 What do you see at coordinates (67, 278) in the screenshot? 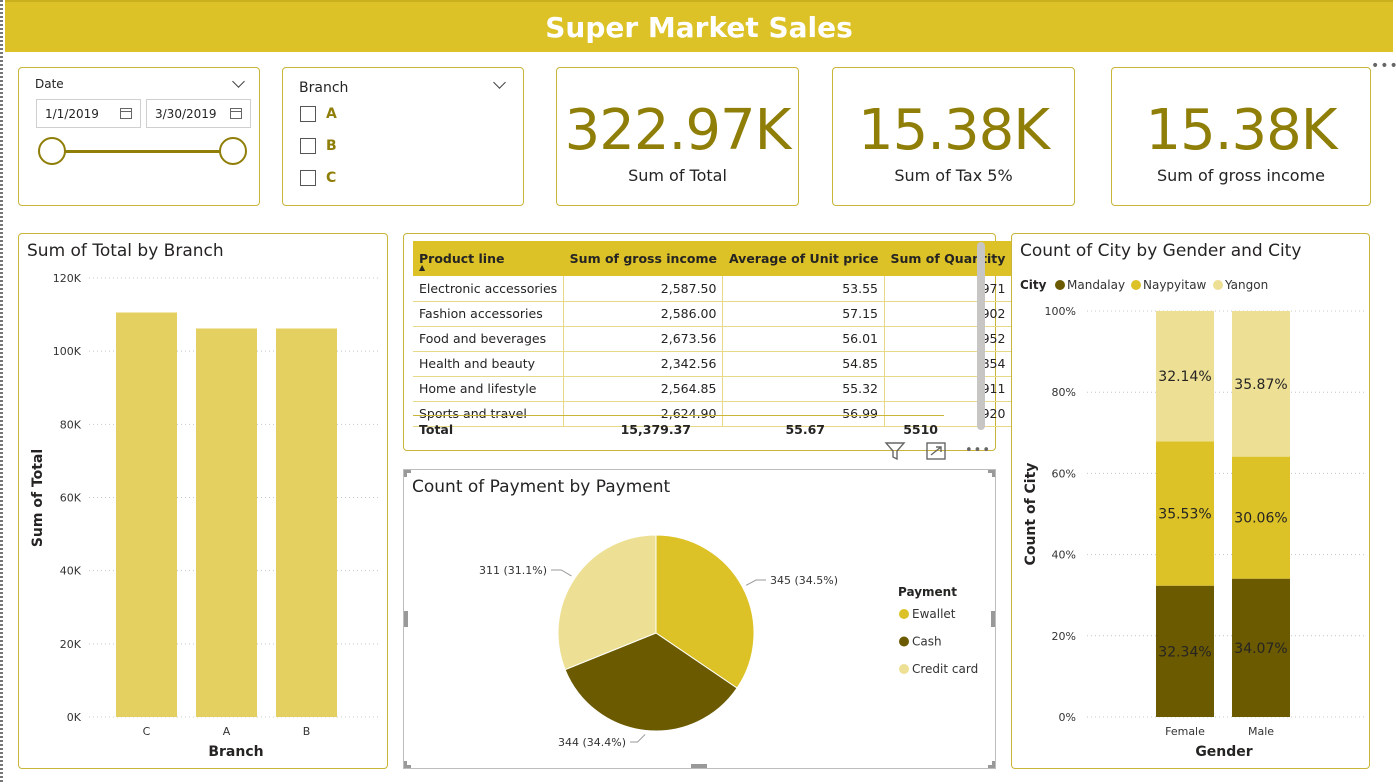
I see `y-tick-label: 120K` at bounding box center [67, 278].